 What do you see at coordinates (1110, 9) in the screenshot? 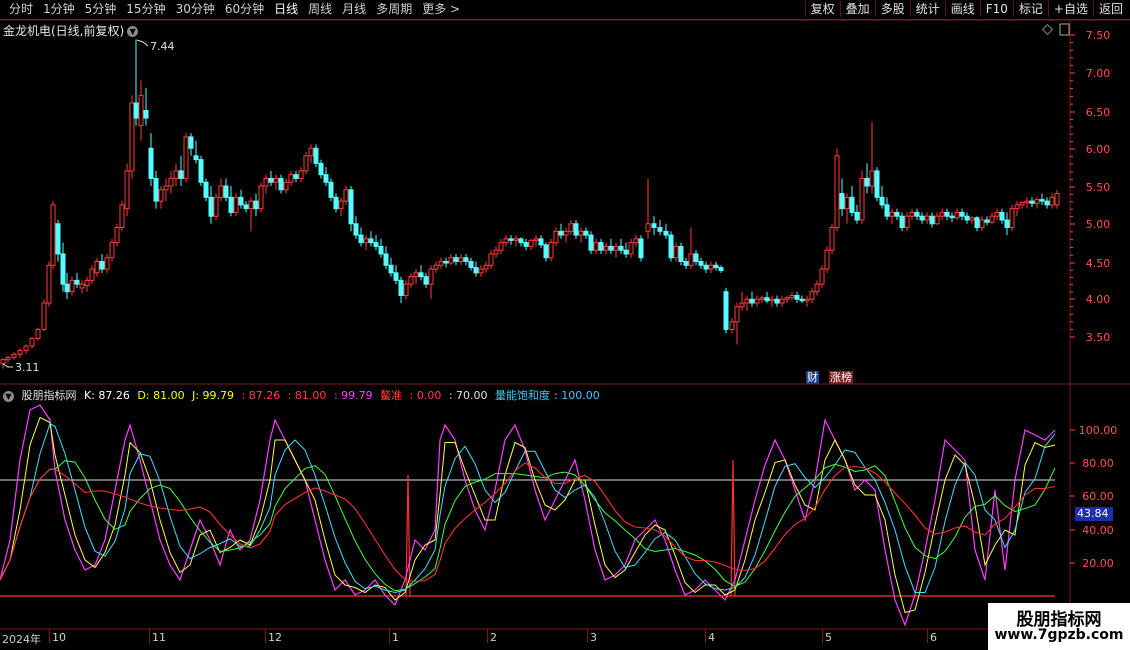
I see `toolbar-button-8: 返回` at bounding box center [1110, 9].